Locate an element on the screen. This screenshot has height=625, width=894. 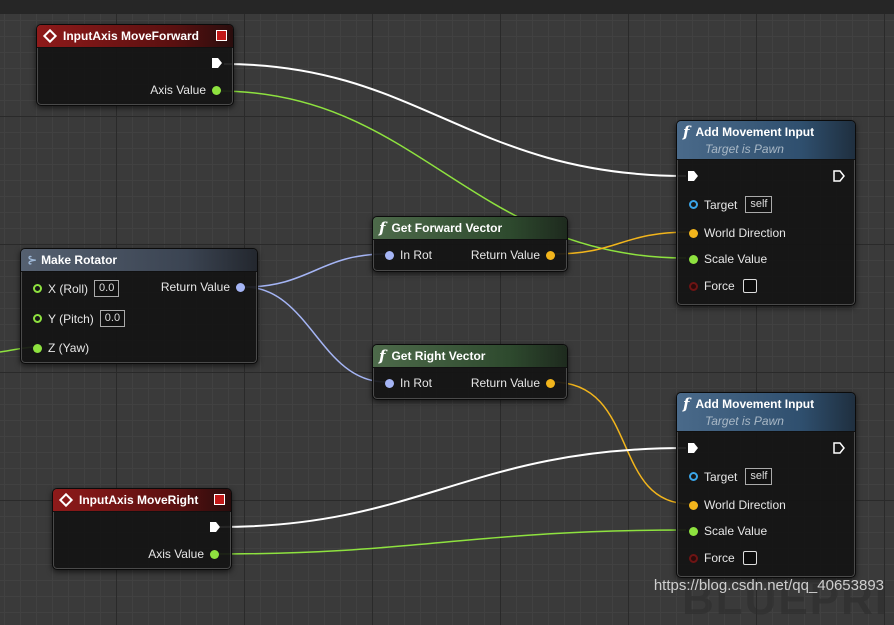
node-header: InputAxis MoveRight is located at coordinates (142, 500).